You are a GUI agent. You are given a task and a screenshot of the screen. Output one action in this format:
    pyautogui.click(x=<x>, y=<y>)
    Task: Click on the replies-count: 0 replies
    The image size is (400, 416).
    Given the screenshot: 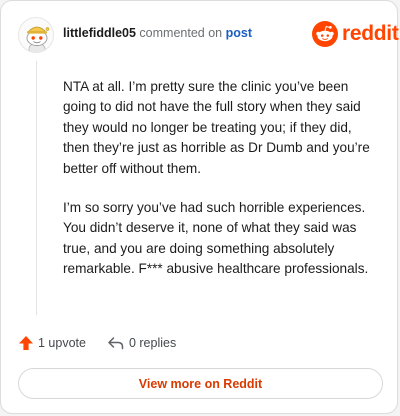 What is the action you would take?
    pyautogui.click(x=152, y=343)
    